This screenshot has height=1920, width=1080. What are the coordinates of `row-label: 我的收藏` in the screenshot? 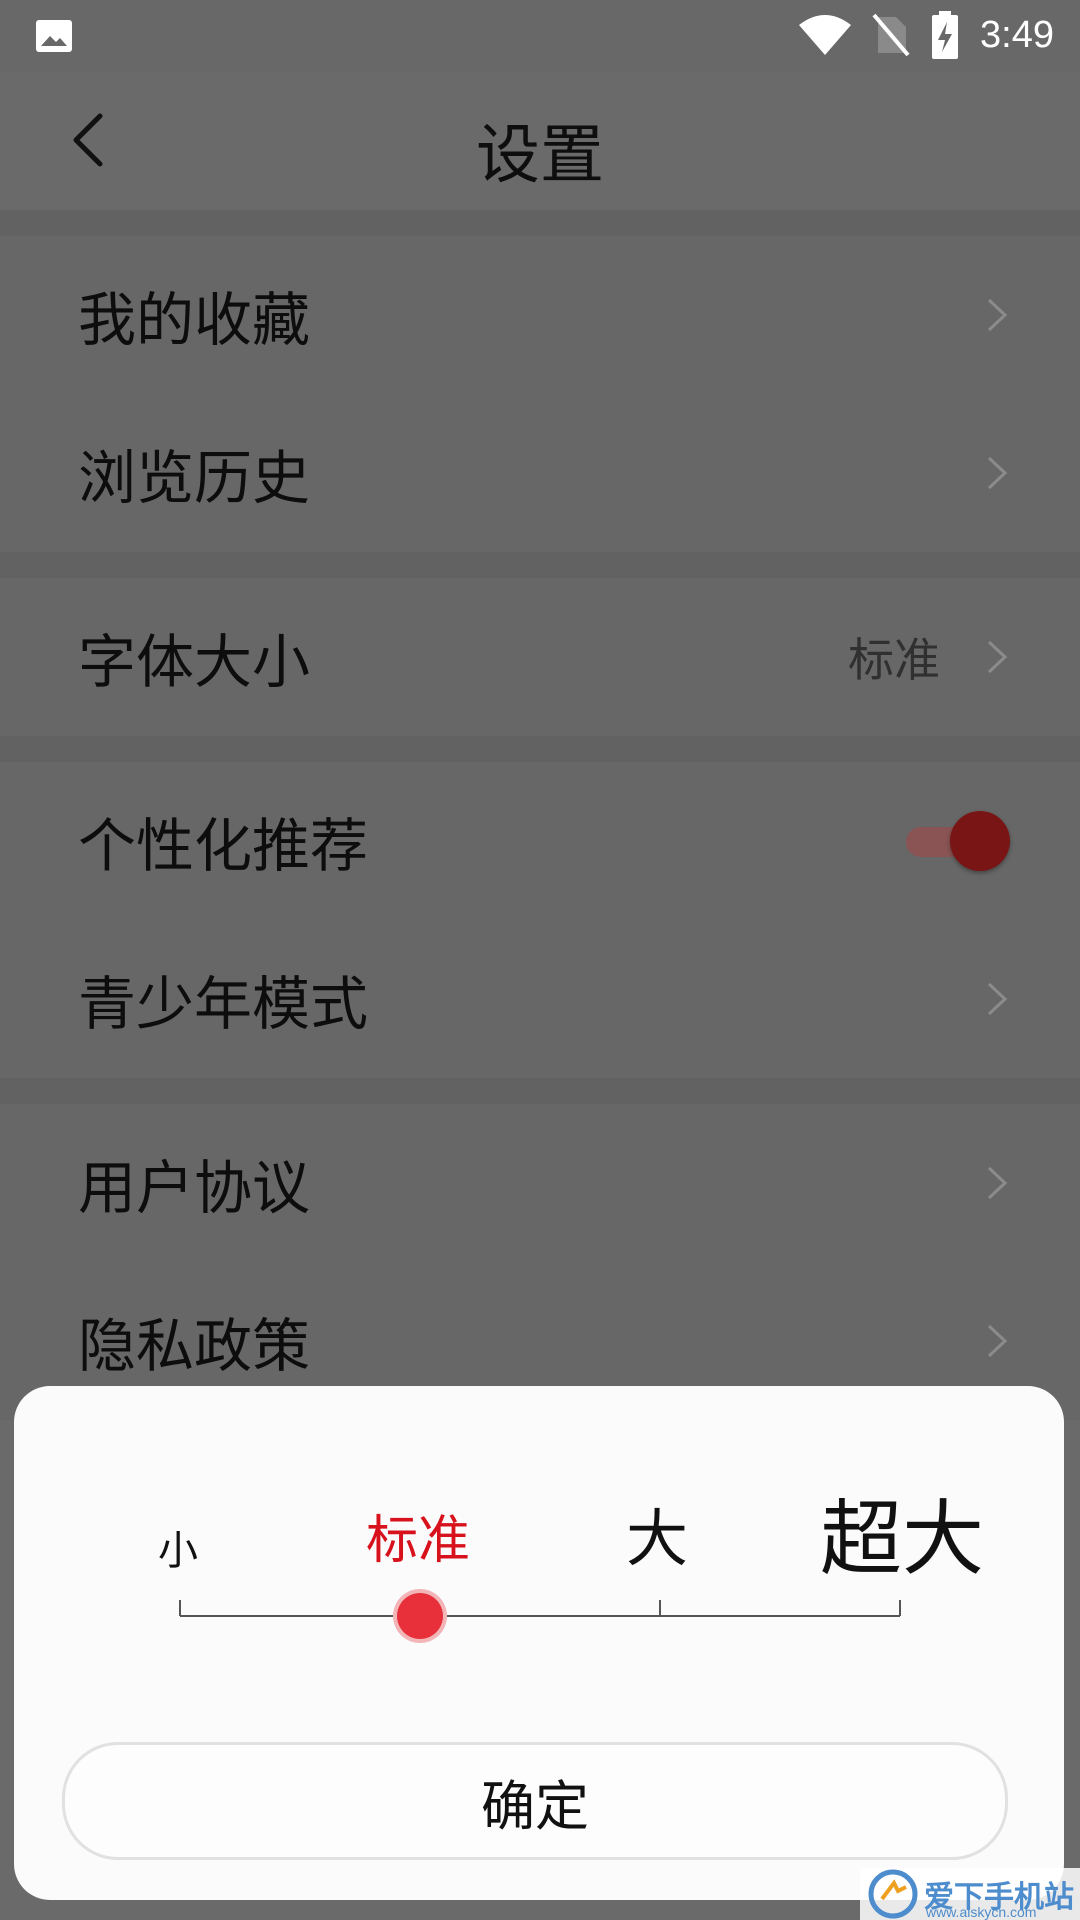 It's located at (194, 320).